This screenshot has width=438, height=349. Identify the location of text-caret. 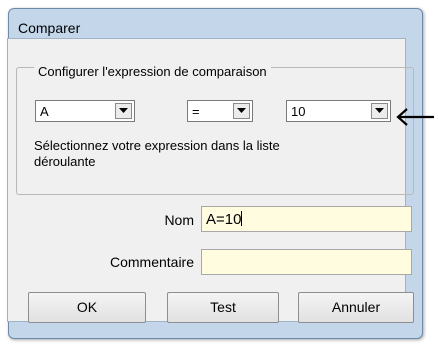
(242, 218).